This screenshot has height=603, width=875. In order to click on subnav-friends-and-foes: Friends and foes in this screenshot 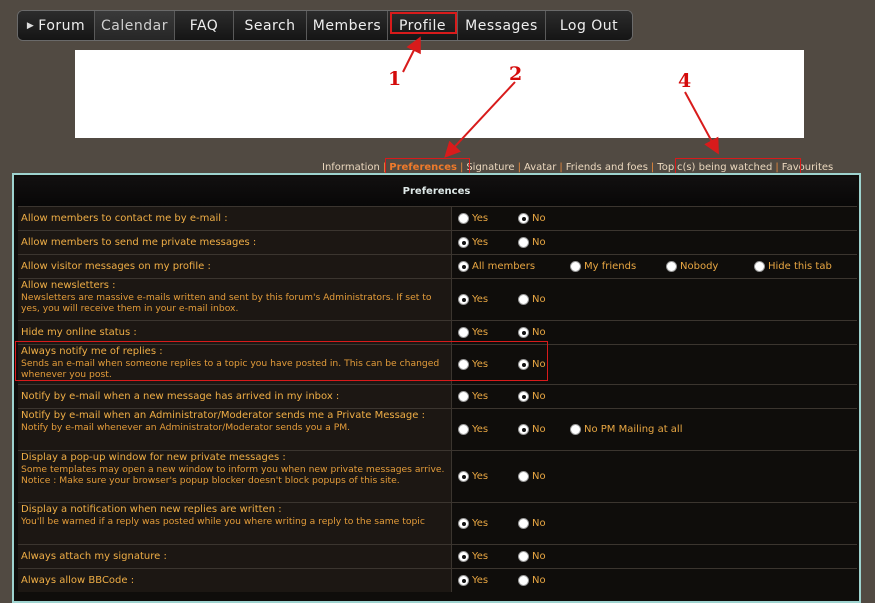, I will do `click(607, 167)`.